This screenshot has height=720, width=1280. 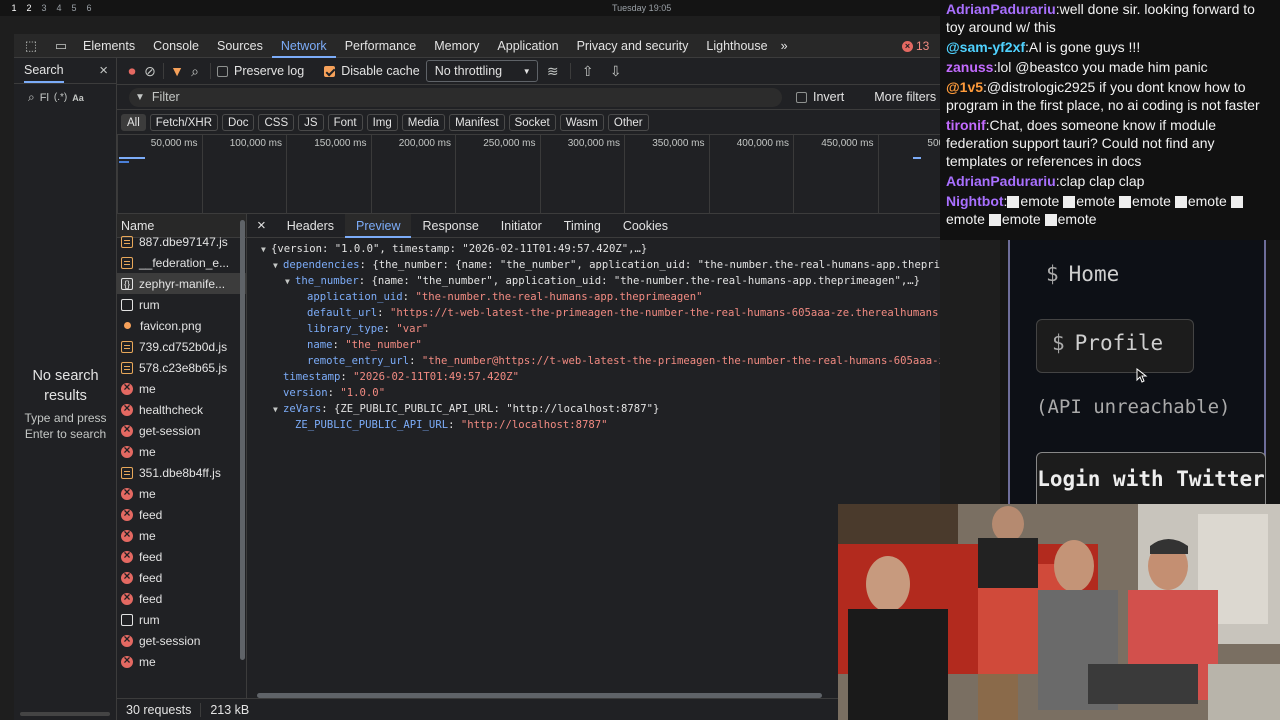 I want to click on vertical-scrollbar, so click(x=242, y=440).